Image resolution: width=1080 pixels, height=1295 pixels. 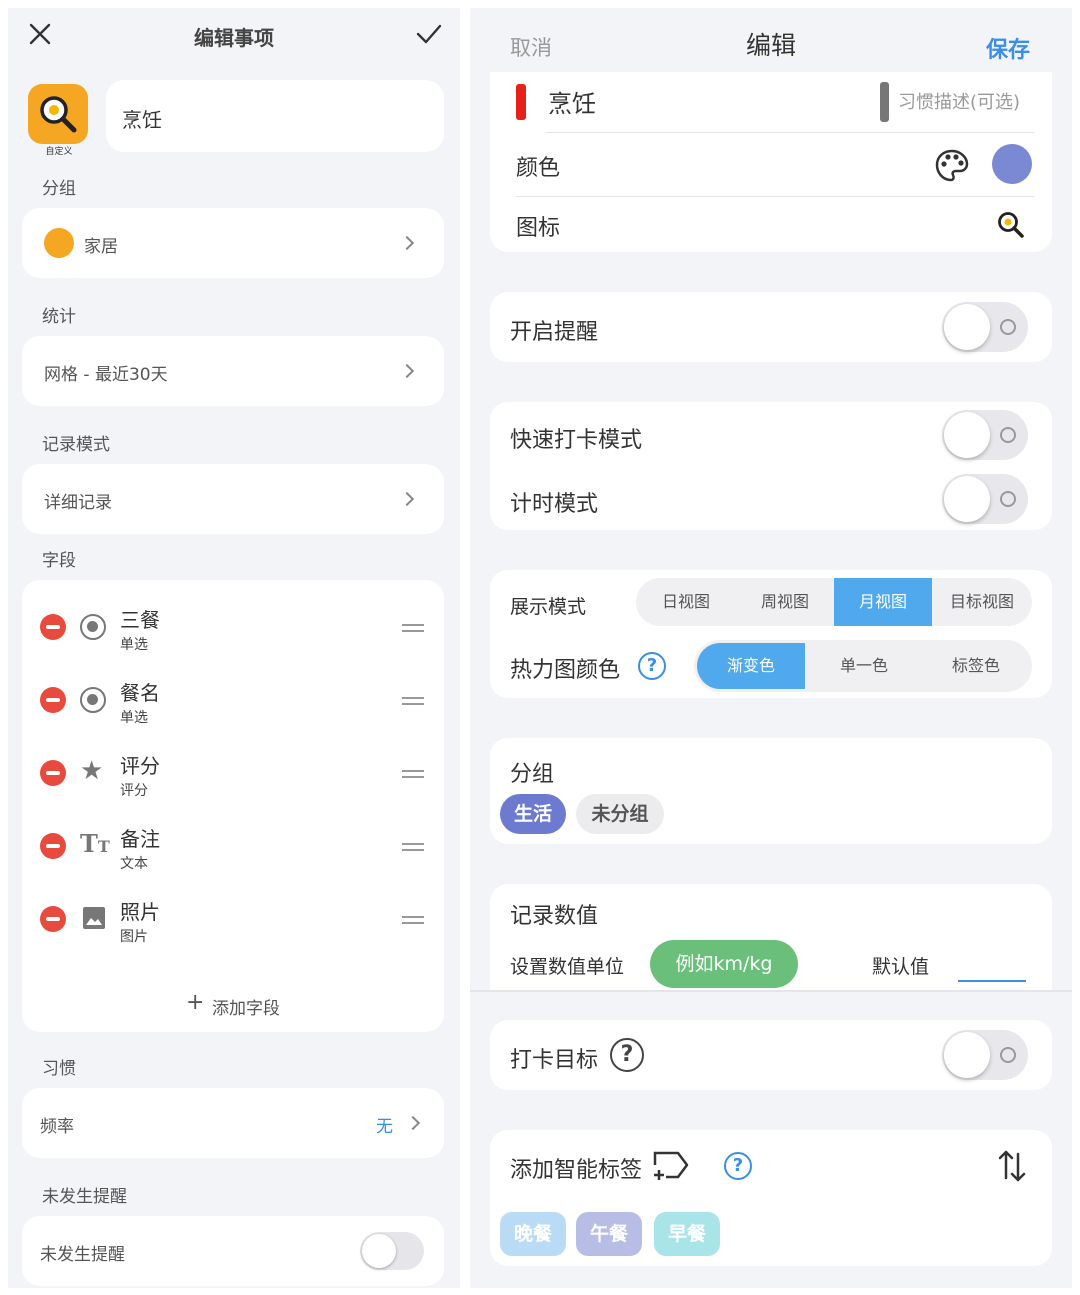 What do you see at coordinates (620, 814) in the screenshot?
I see `group-chip-ungrouped: 未分组` at bounding box center [620, 814].